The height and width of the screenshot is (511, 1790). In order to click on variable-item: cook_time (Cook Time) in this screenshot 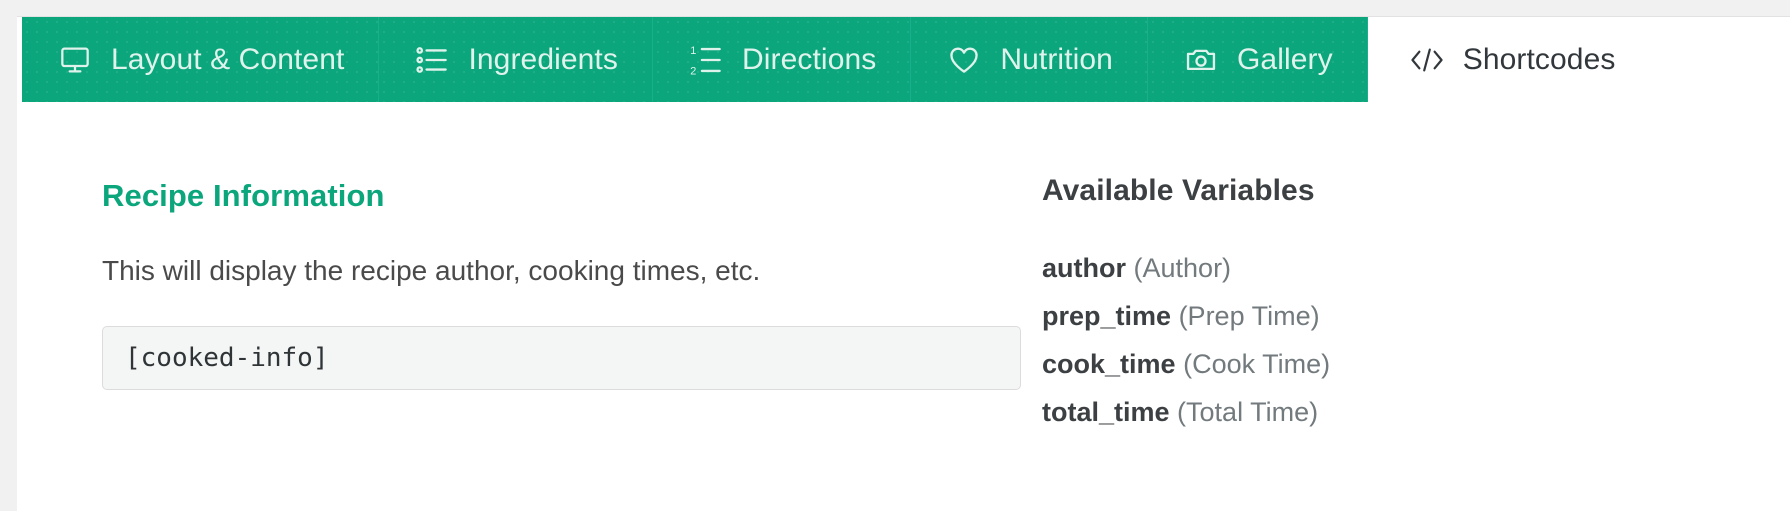, I will do `click(1416, 364)`.